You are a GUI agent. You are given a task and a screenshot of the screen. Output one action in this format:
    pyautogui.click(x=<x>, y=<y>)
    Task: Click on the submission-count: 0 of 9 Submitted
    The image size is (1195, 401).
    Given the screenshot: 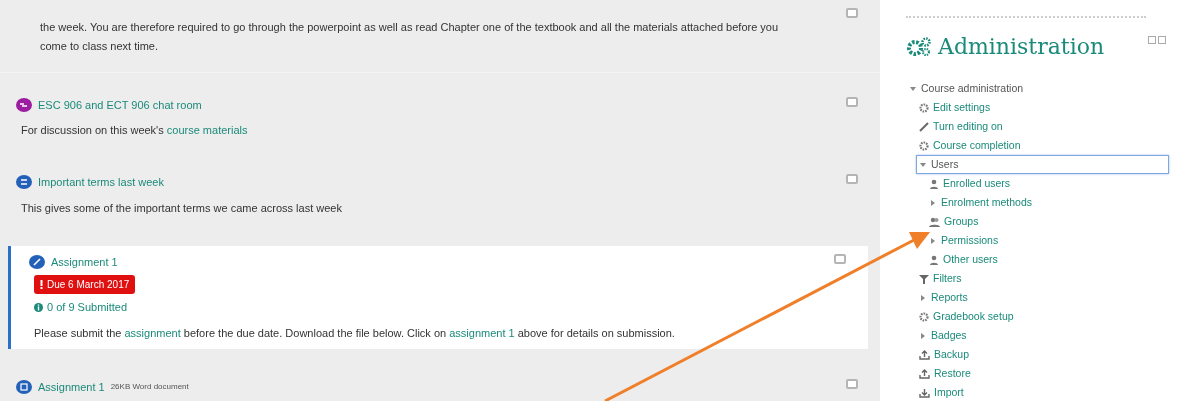 What is the action you would take?
    pyautogui.click(x=87, y=307)
    